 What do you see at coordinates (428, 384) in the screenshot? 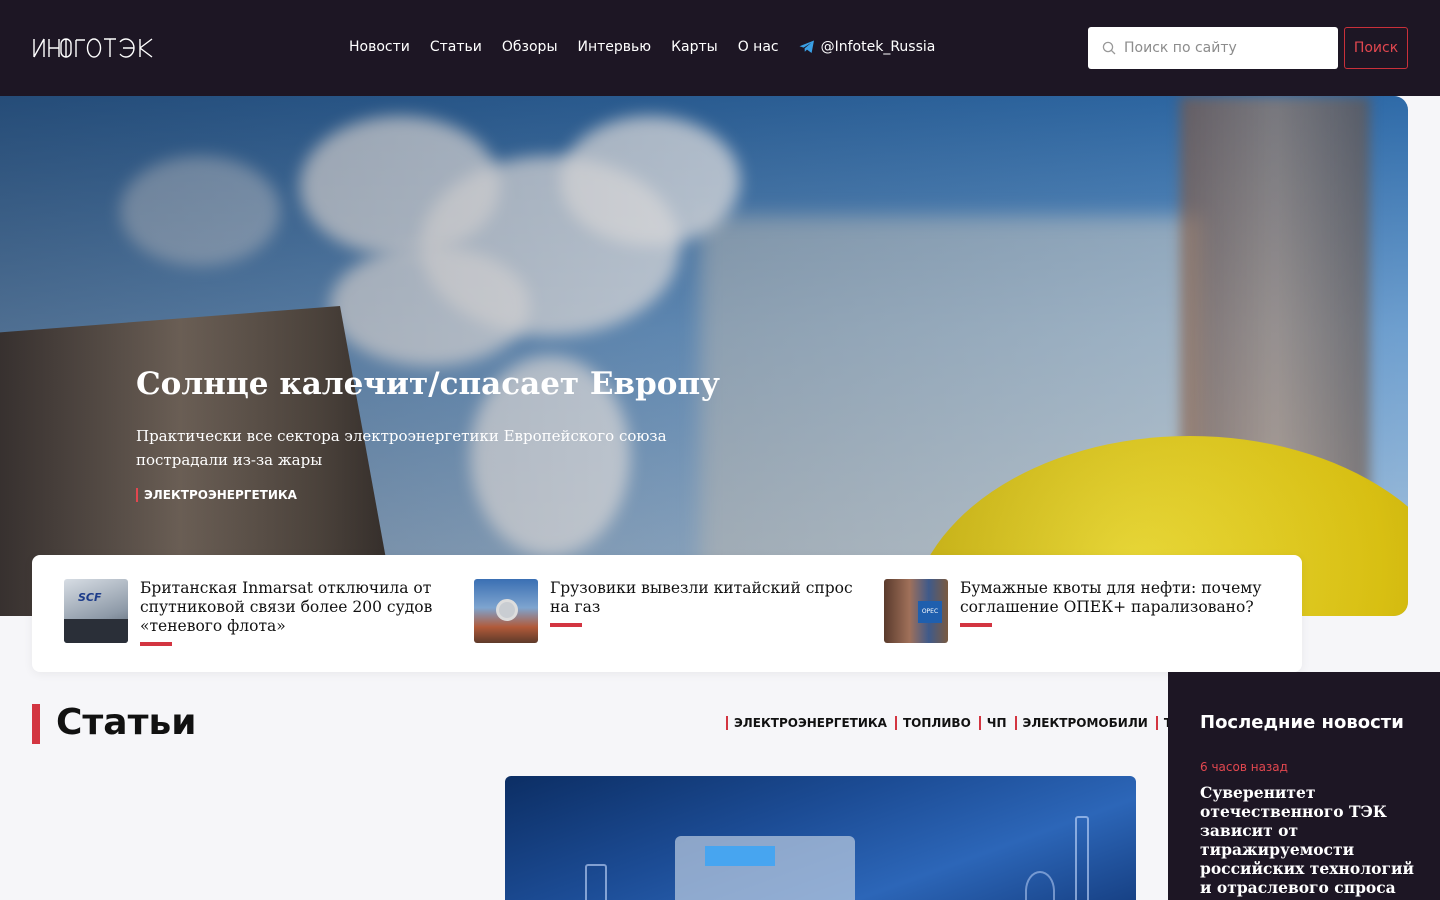
I see `hero-title: Солнце калечит/спасает Европу` at bounding box center [428, 384].